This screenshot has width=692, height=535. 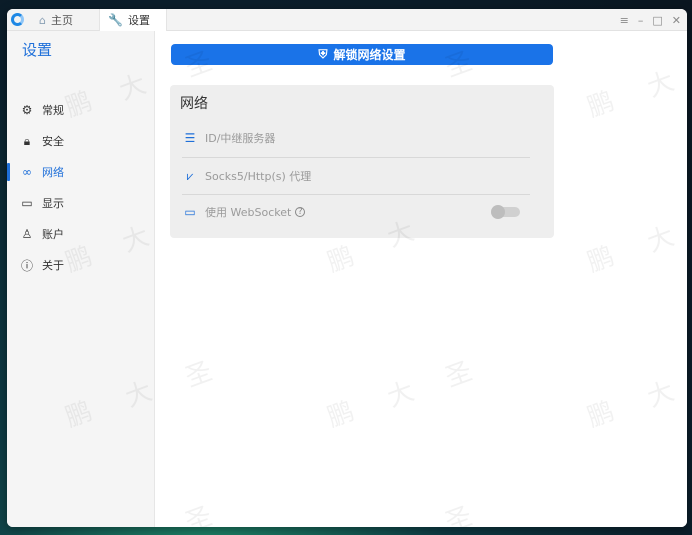 What do you see at coordinates (190, 138) in the screenshot?
I see `server-icon: ☰` at bounding box center [190, 138].